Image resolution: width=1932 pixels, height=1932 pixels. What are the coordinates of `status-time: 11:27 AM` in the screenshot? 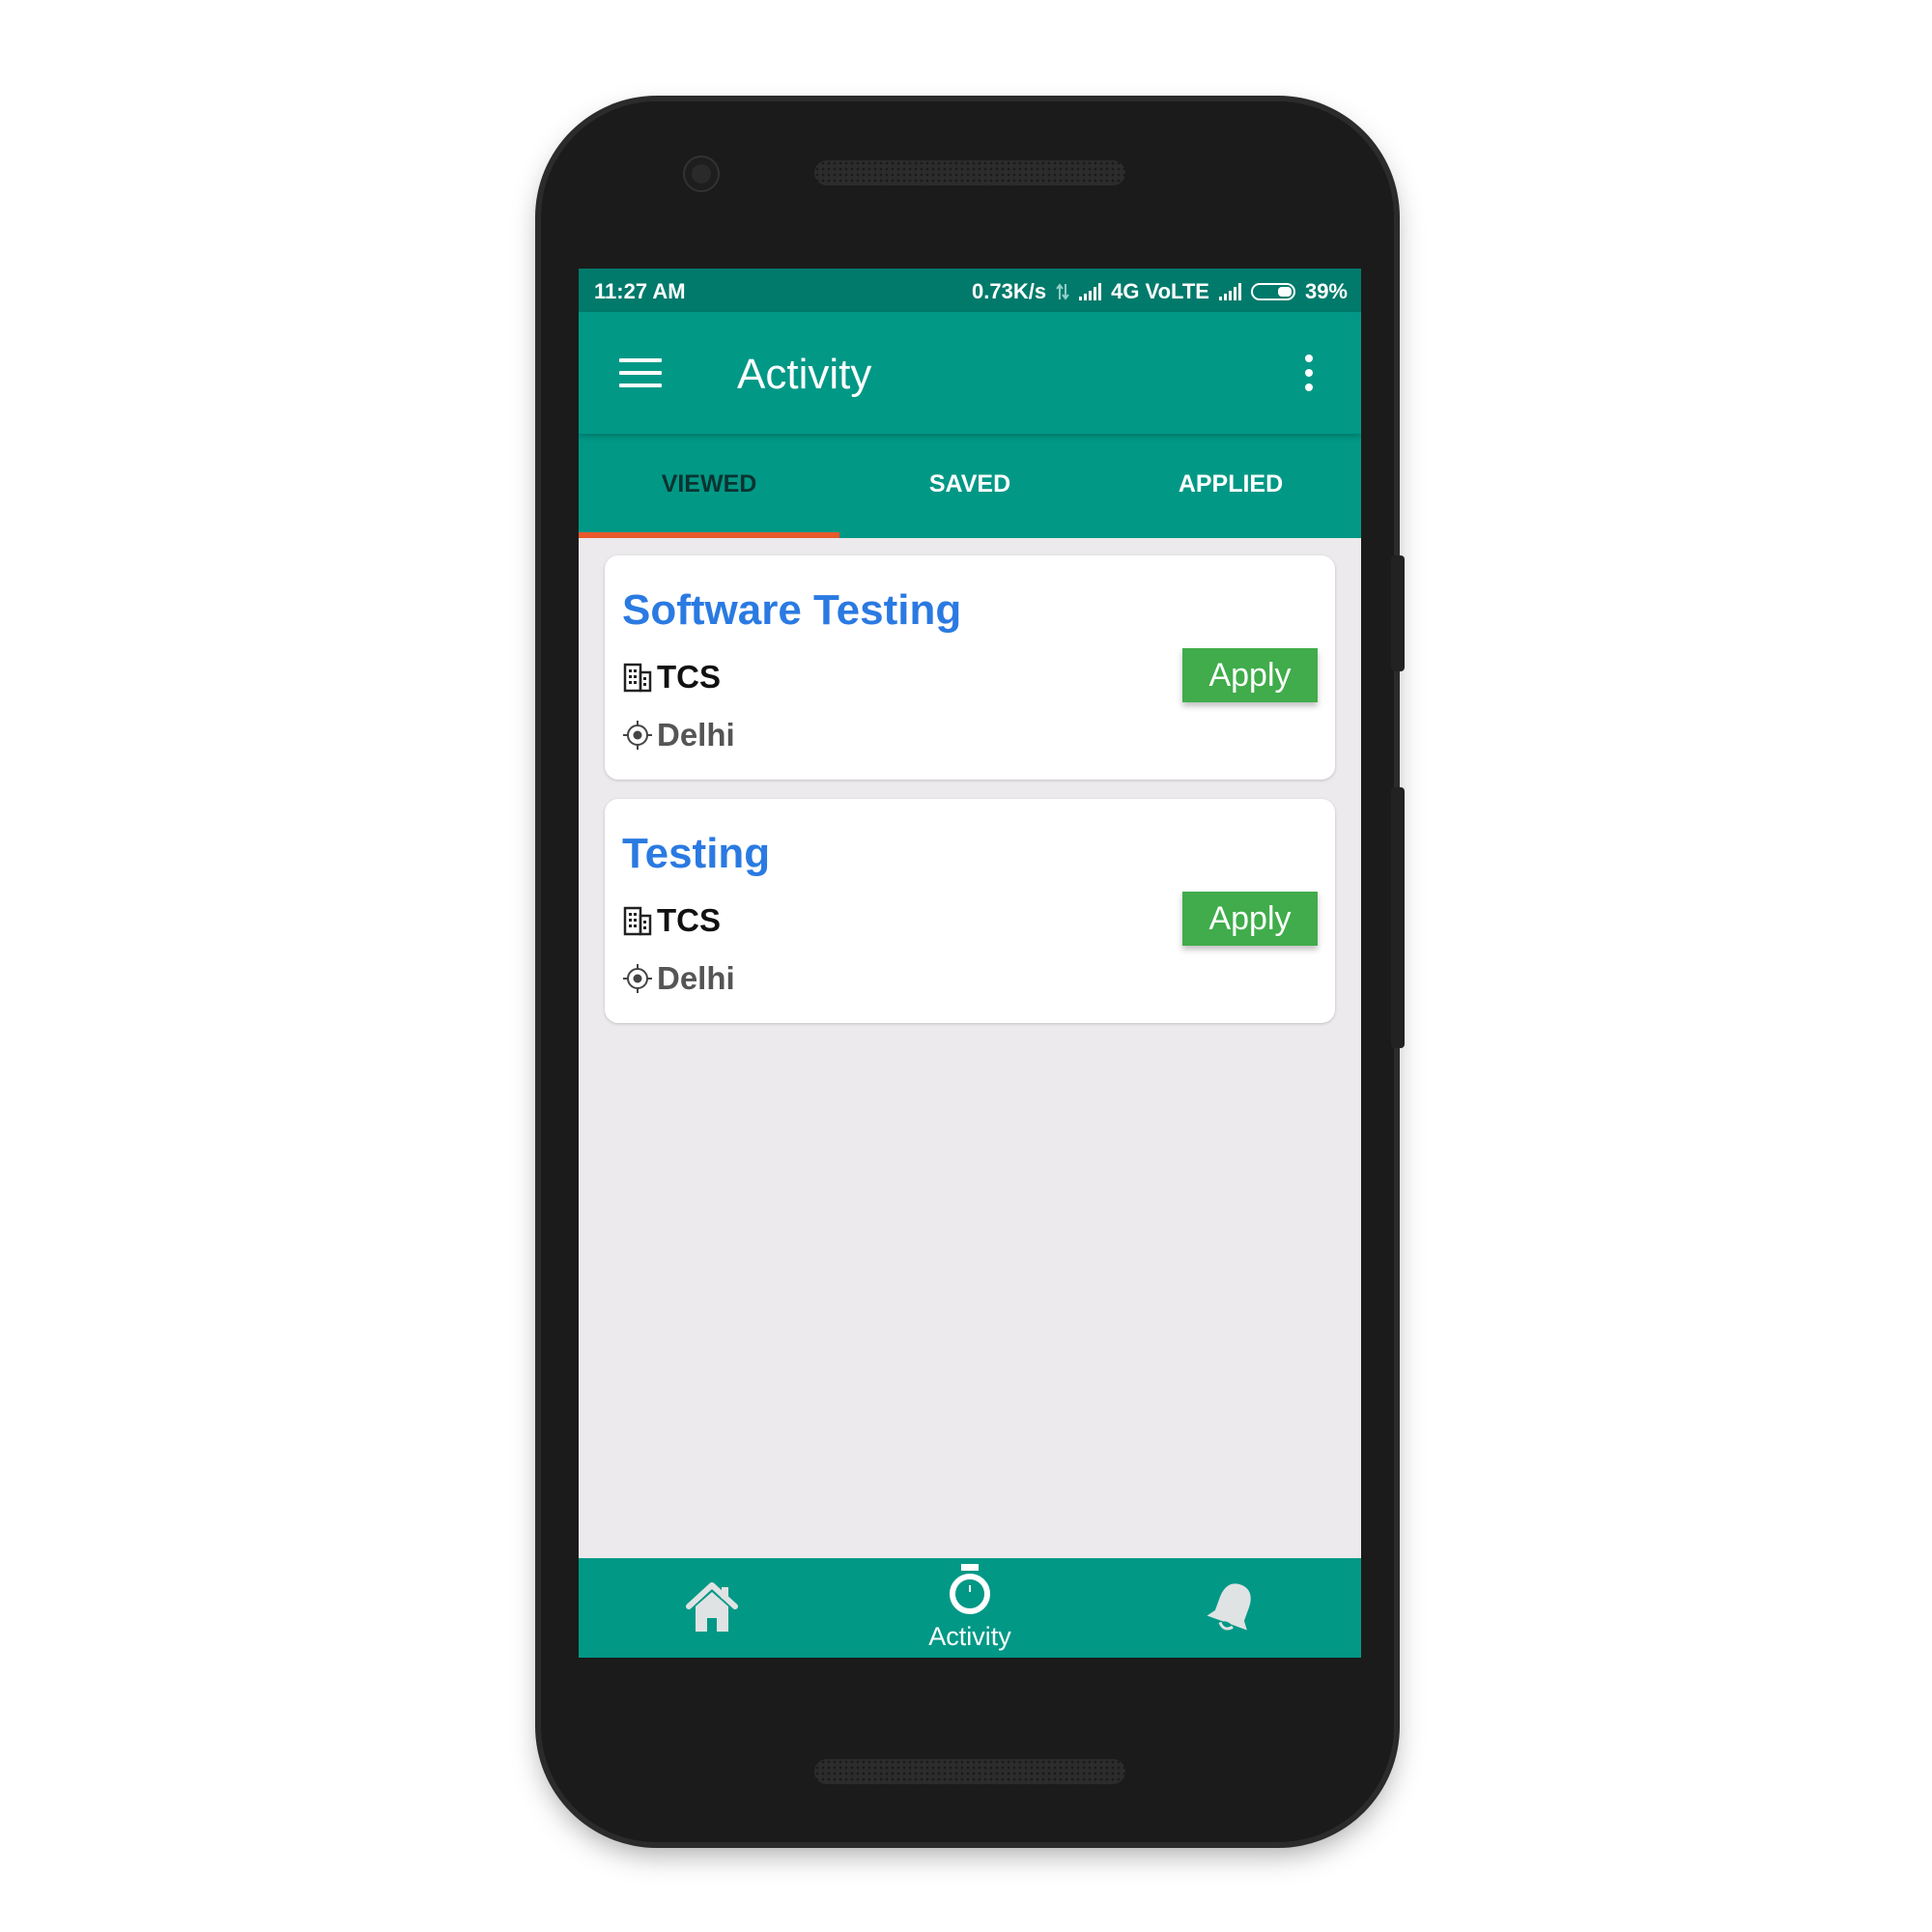 It's located at (640, 291).